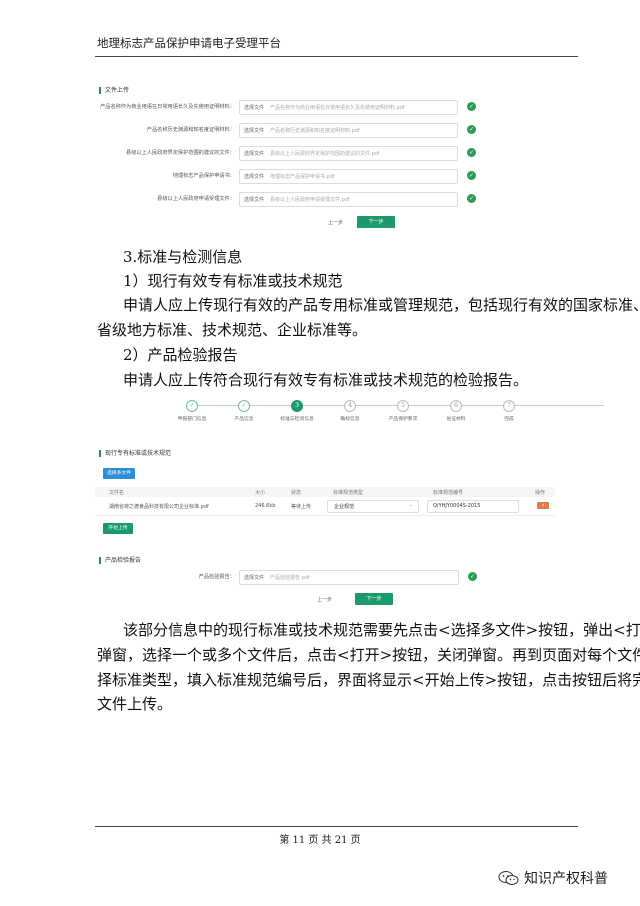 This screenshot has width=640, height=906. I want to click on inspection-row: 产品检验报告： 选择文件 产品检验报告.pdf ✓, so click(295, 577).